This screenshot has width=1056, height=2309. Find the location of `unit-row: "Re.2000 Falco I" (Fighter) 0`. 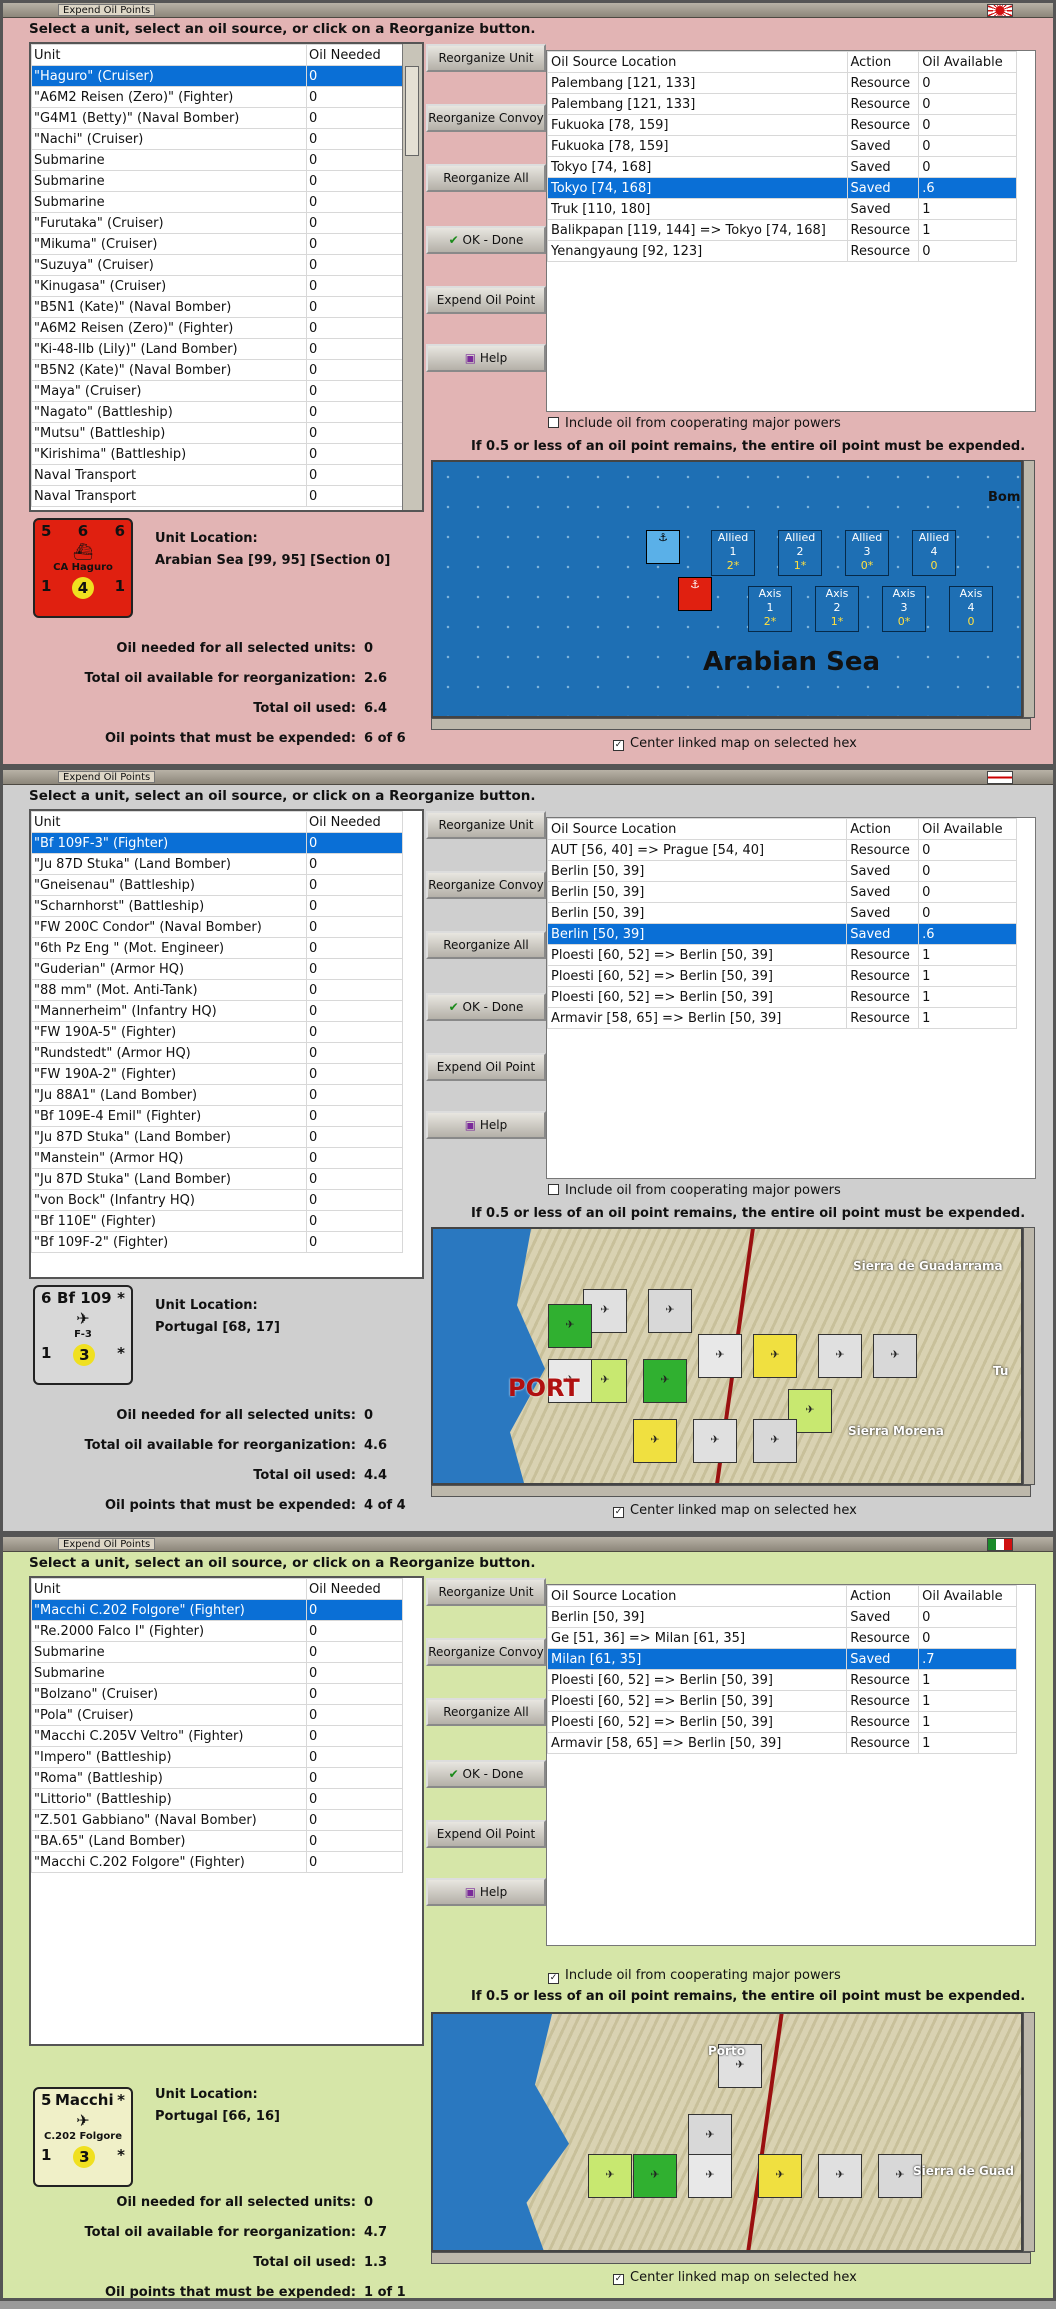

unit-row: "Re.2000 Falco I" (Fighter) 0 is located at coordinates (217, 1631).